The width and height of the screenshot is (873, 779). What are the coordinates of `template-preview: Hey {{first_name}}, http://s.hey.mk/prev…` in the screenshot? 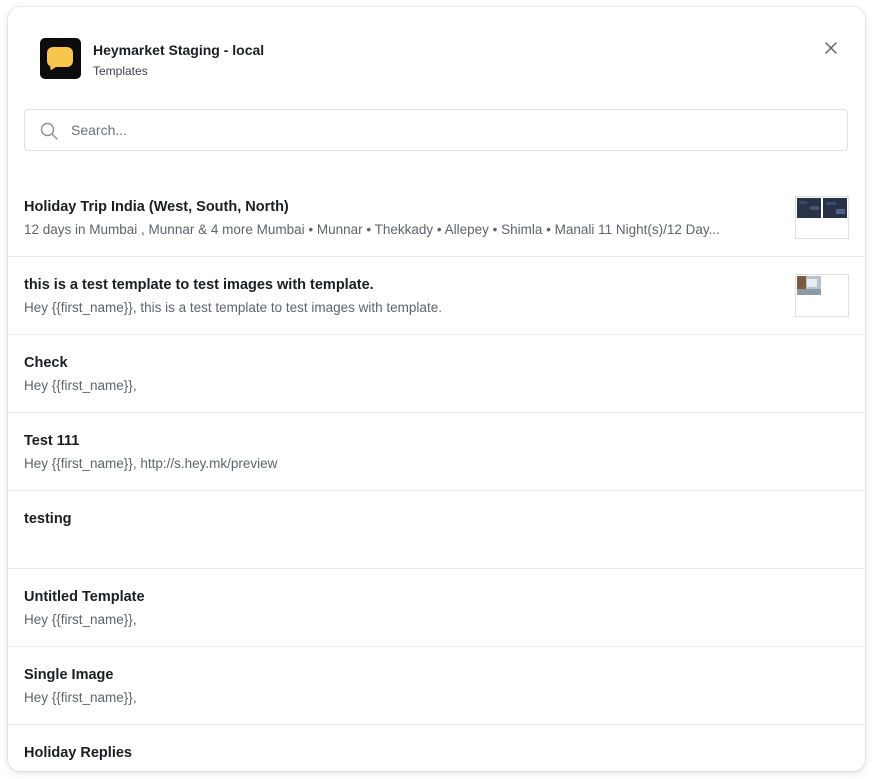 It's located at (151, 463).